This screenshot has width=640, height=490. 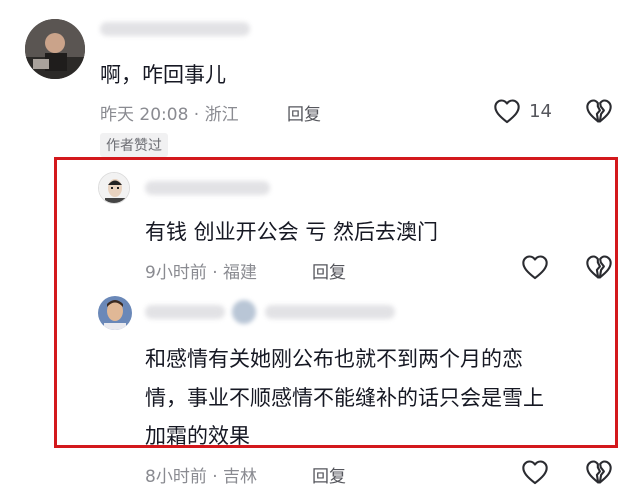 What do you see at coordinates (334, 359) in the screenshot?
I see `comment-text-line: 和感情有关她刚公布也就不到两个月的恋` at bounding box center [334, 359].